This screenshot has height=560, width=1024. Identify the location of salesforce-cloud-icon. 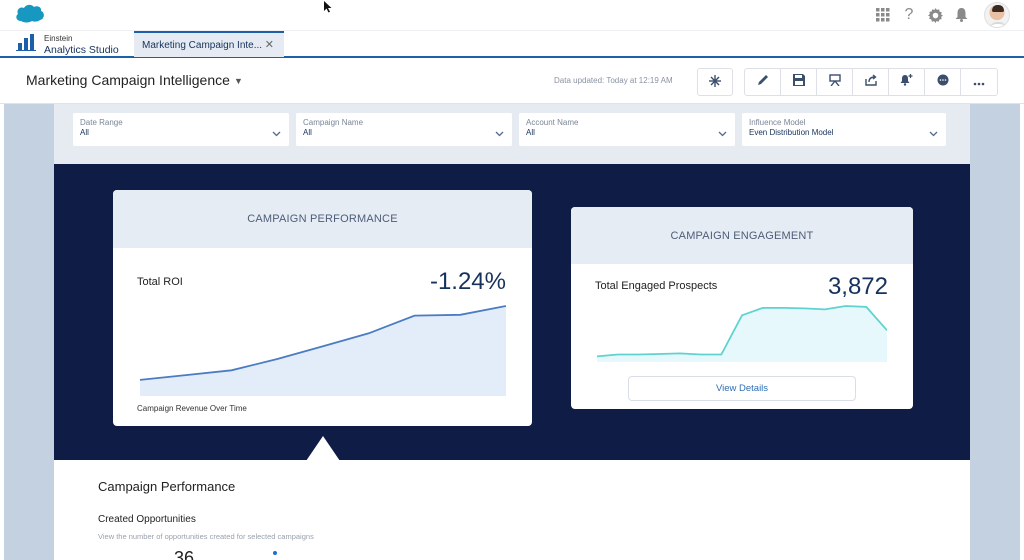
(30, 15).